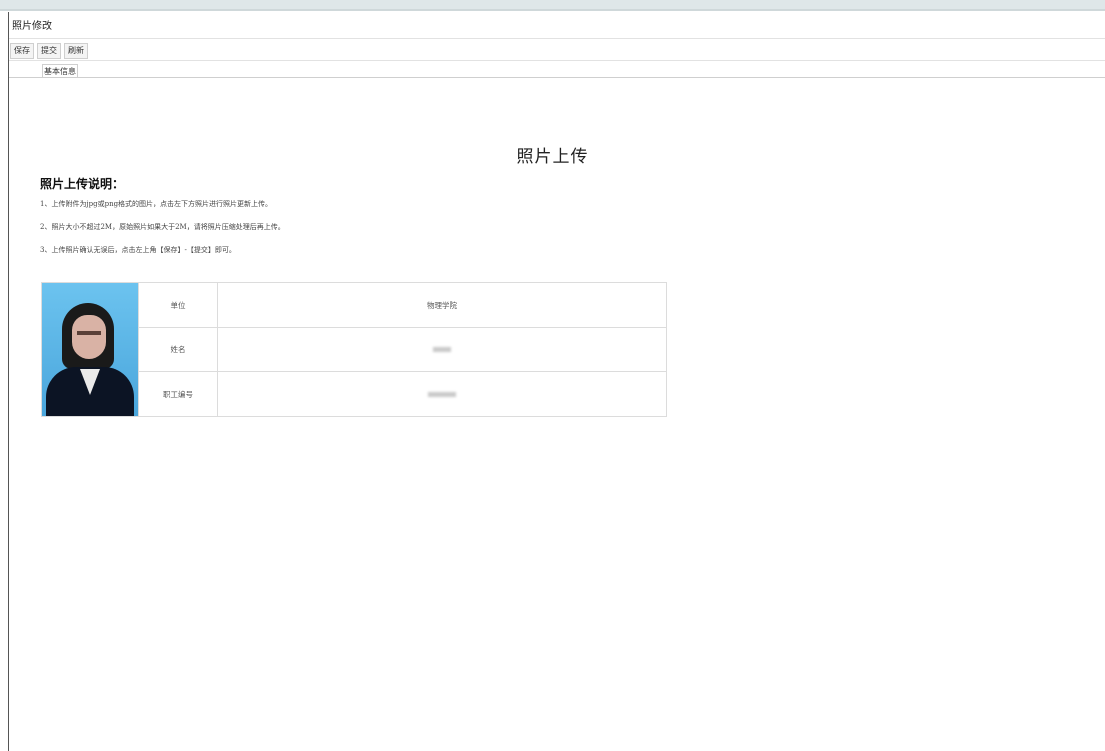  Describe the element at coordinates (32, 26) in the screenshot. I see `window-title: 照片修改` at that location.